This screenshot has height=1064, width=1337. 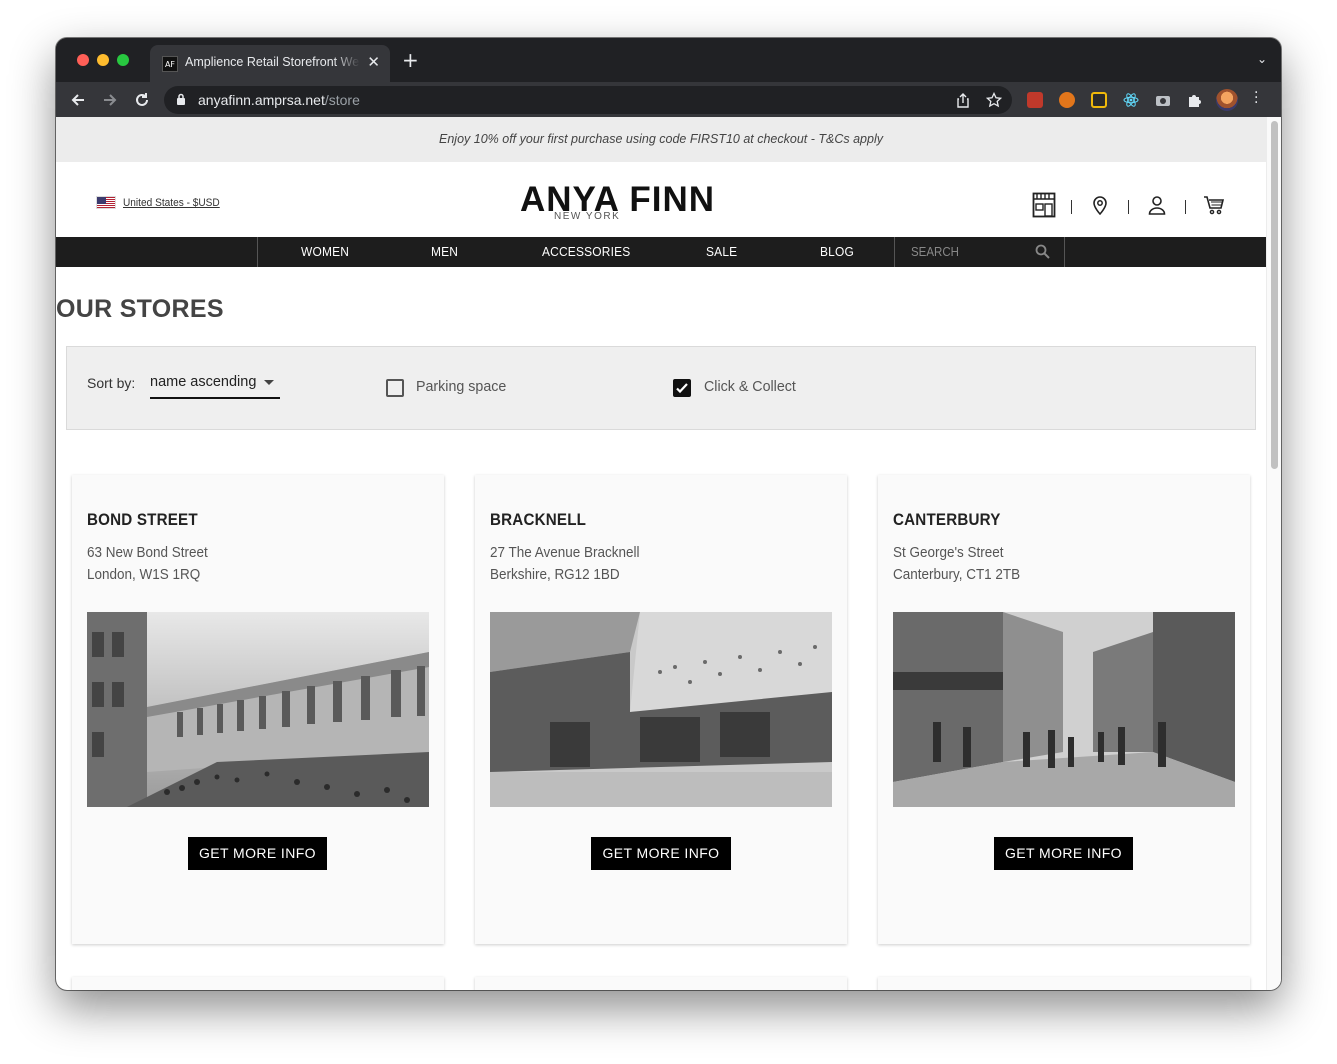 I want to click on store-name: CANTERBURY, so click(x=947, y=520).